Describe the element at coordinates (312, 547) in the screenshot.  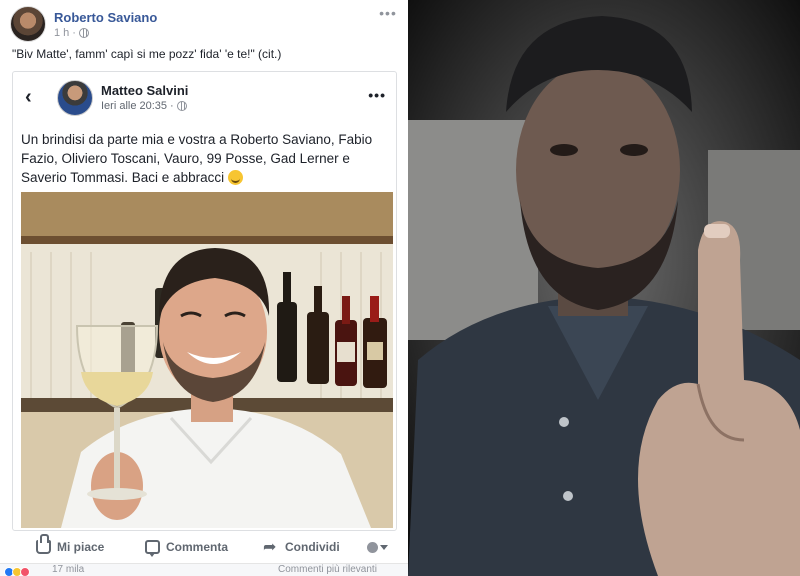
I see `share-label: Condividi` at that location.